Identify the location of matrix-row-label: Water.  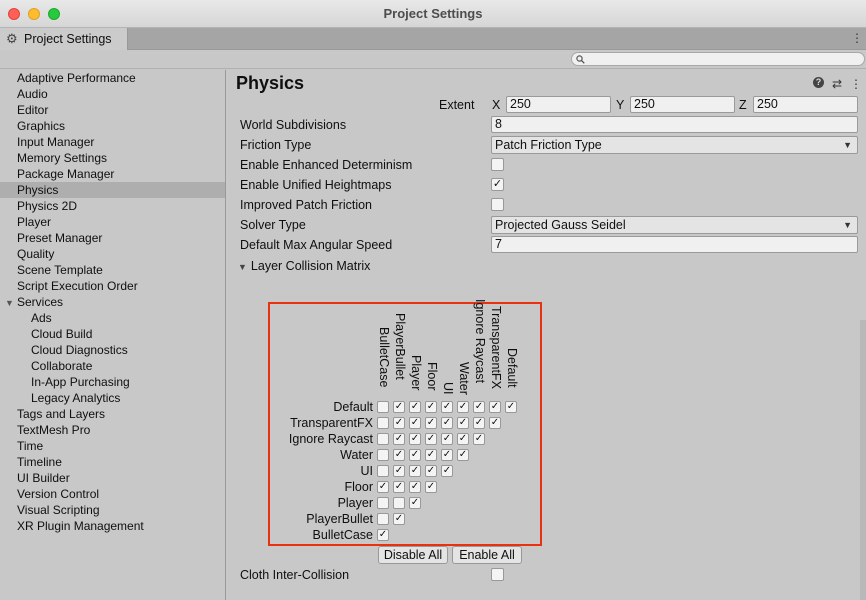
(356, 455).